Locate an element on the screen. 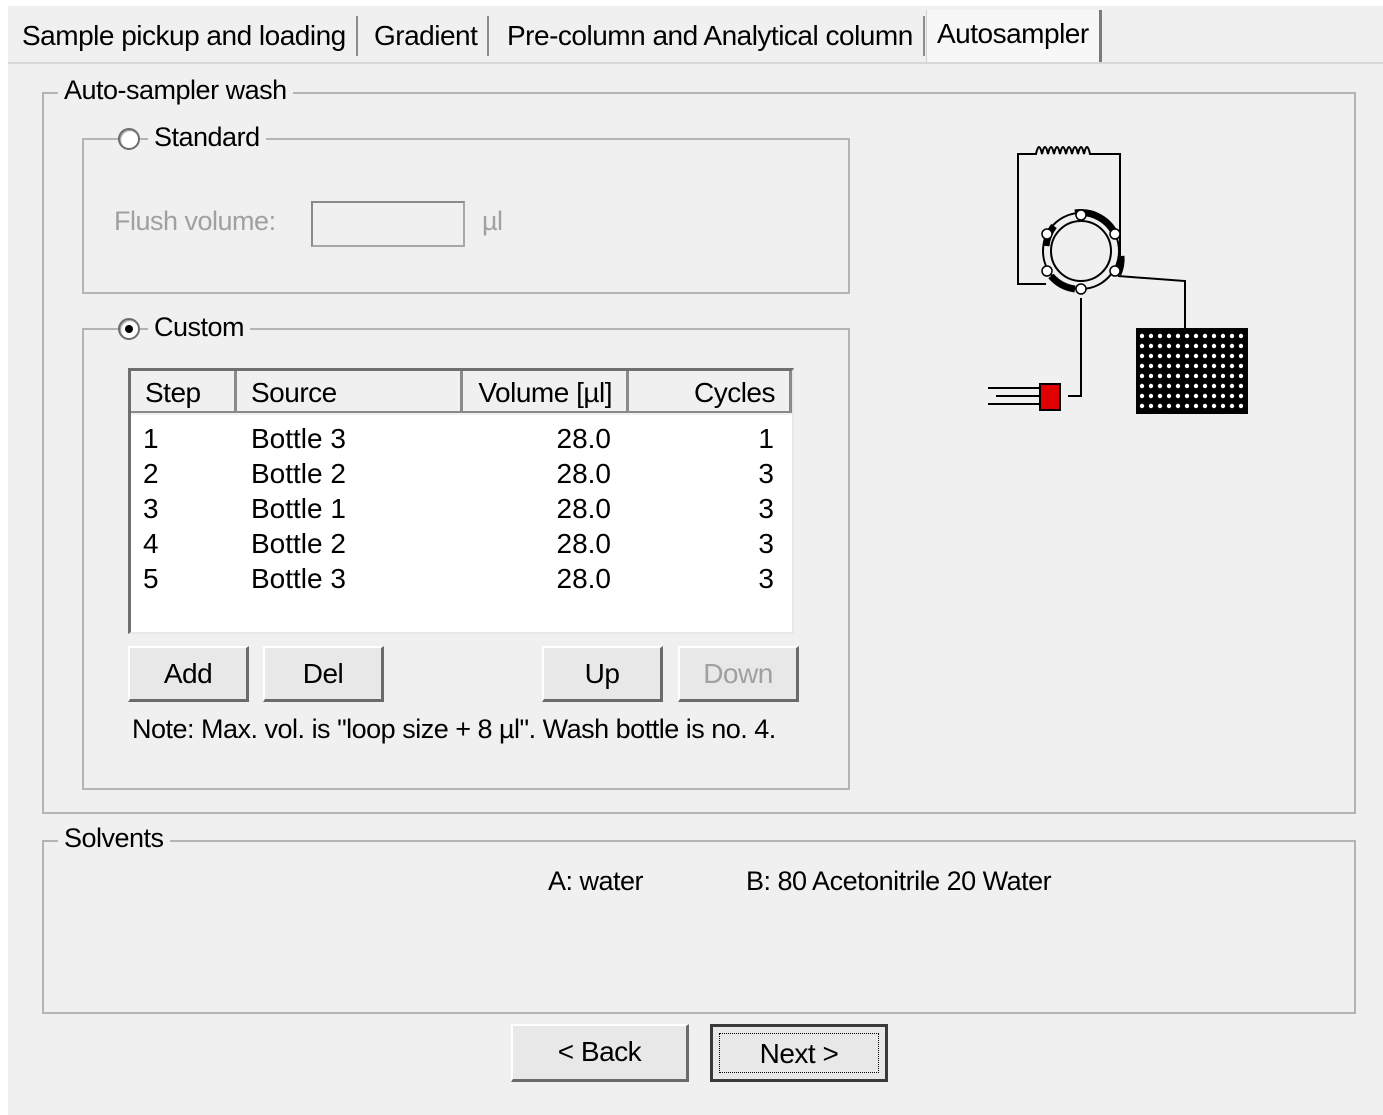 The height and width of the screenshot is (1115, 1383). tab-sample-pickup: Sample pickup and loading is located at coordinates (185, 36).